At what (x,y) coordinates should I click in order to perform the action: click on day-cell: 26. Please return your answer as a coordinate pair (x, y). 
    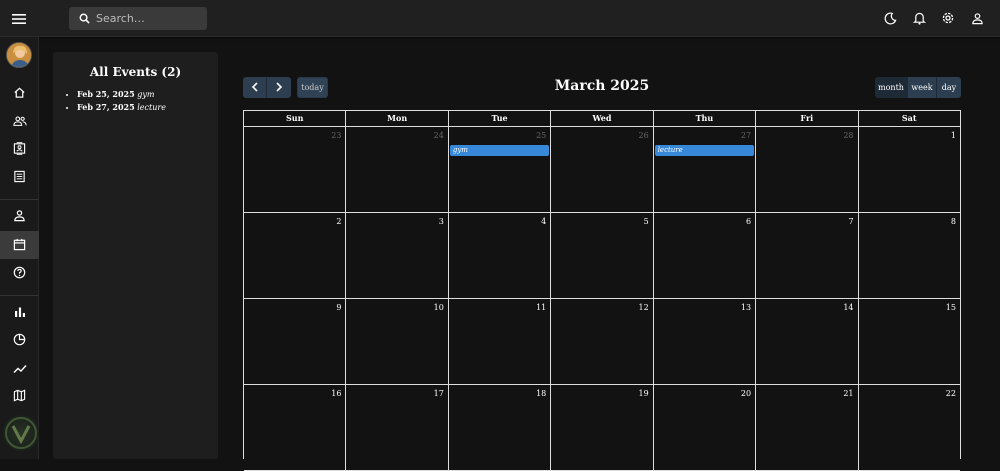
    Looking at the image, I should click on (602, 169).